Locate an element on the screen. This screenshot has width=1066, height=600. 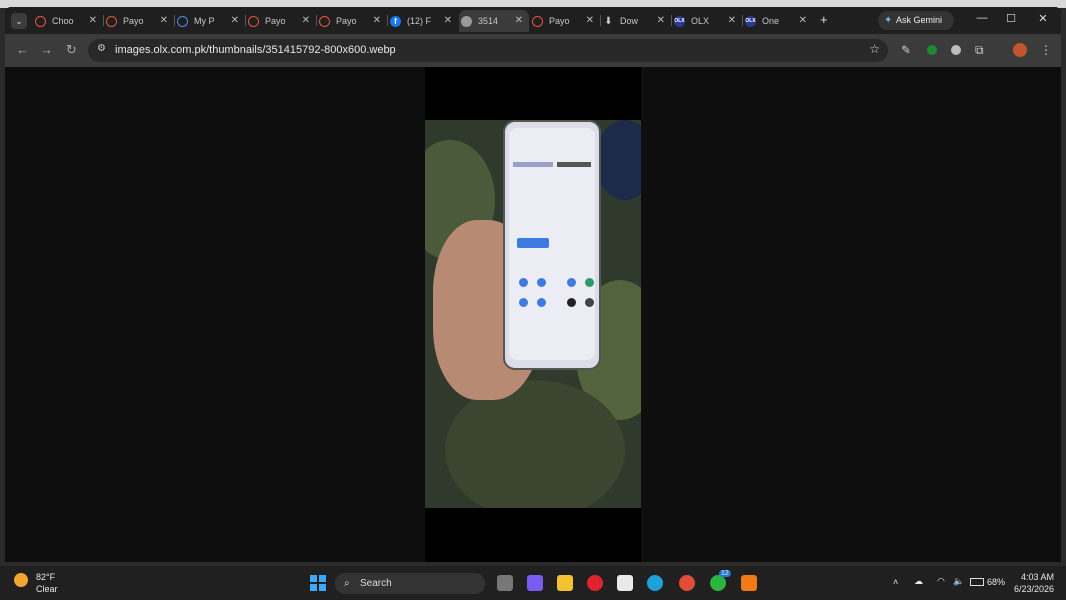
browser-tab: My P ✕ is located at coordinates (210, 21).